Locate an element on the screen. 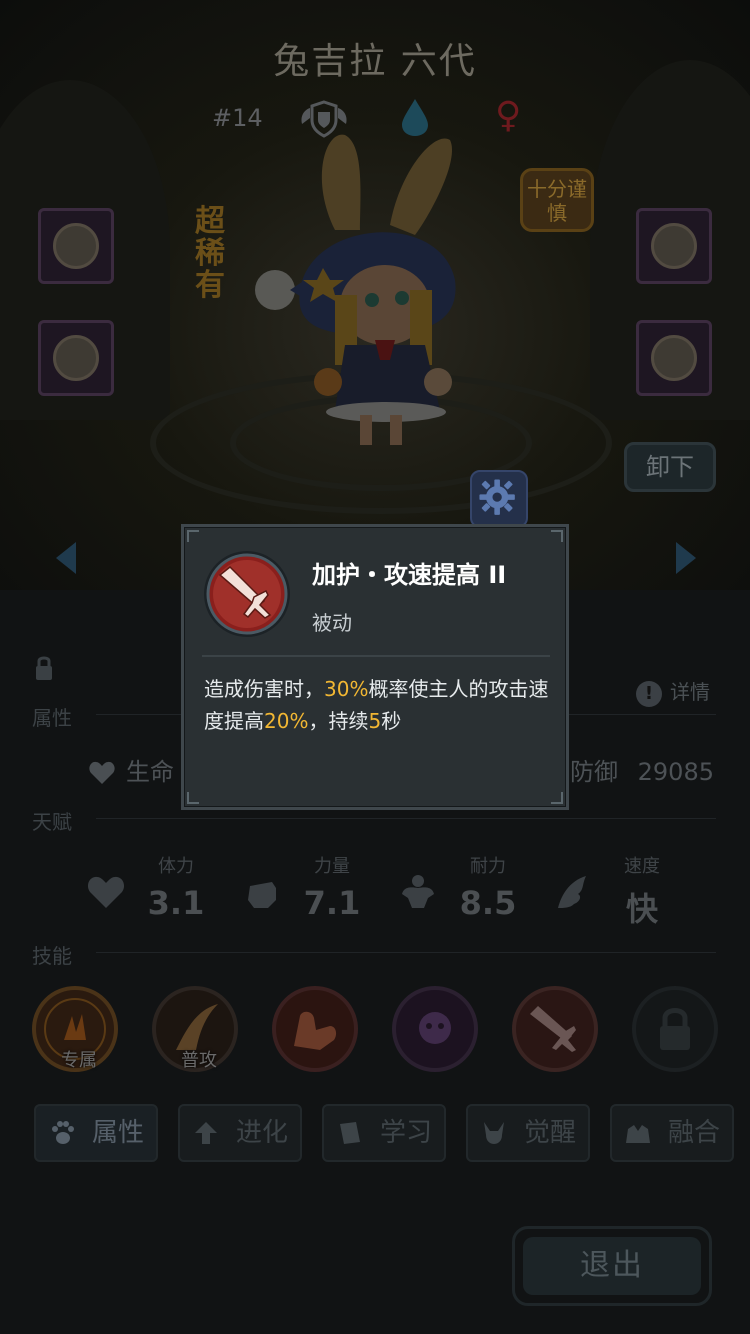  exclamation-icon: ! is located at coordinates (649, 694).